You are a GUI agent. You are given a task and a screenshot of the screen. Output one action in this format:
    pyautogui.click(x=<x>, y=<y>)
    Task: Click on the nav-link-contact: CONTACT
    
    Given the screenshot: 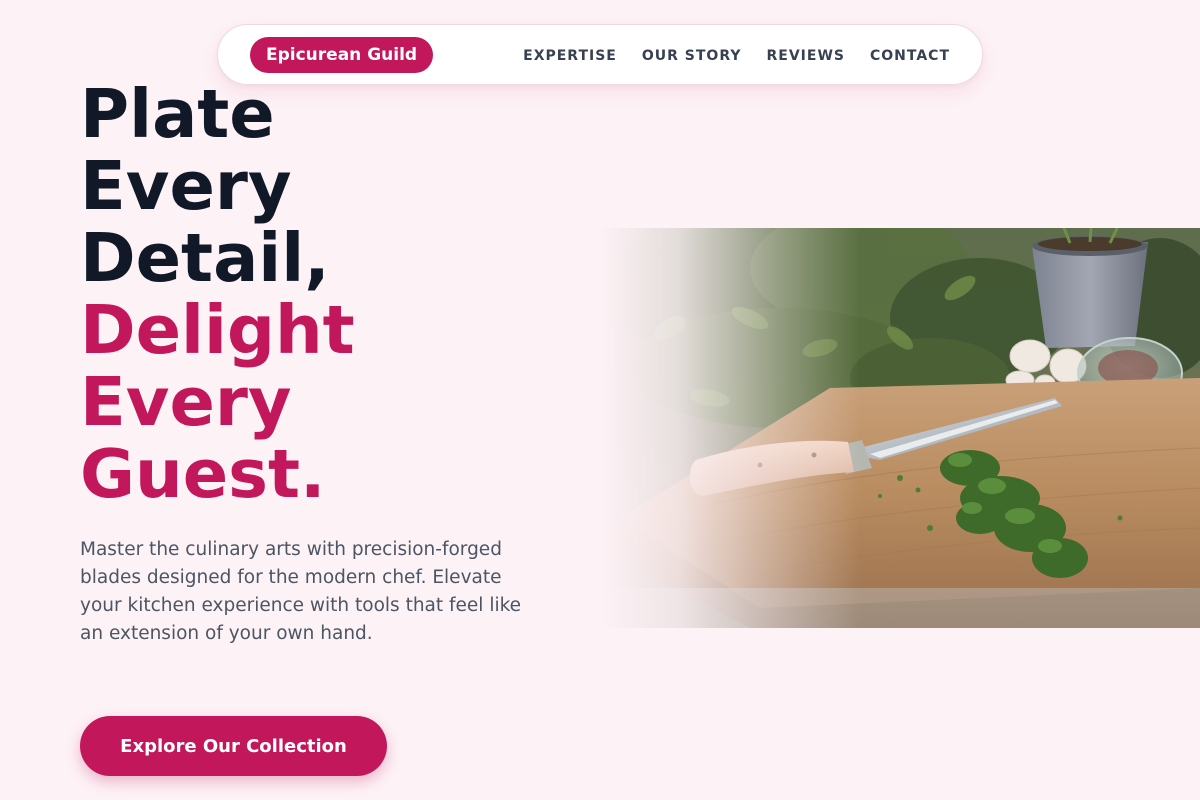 What is the action you would take?
    pyautogui.click(x=910, y=56)
    